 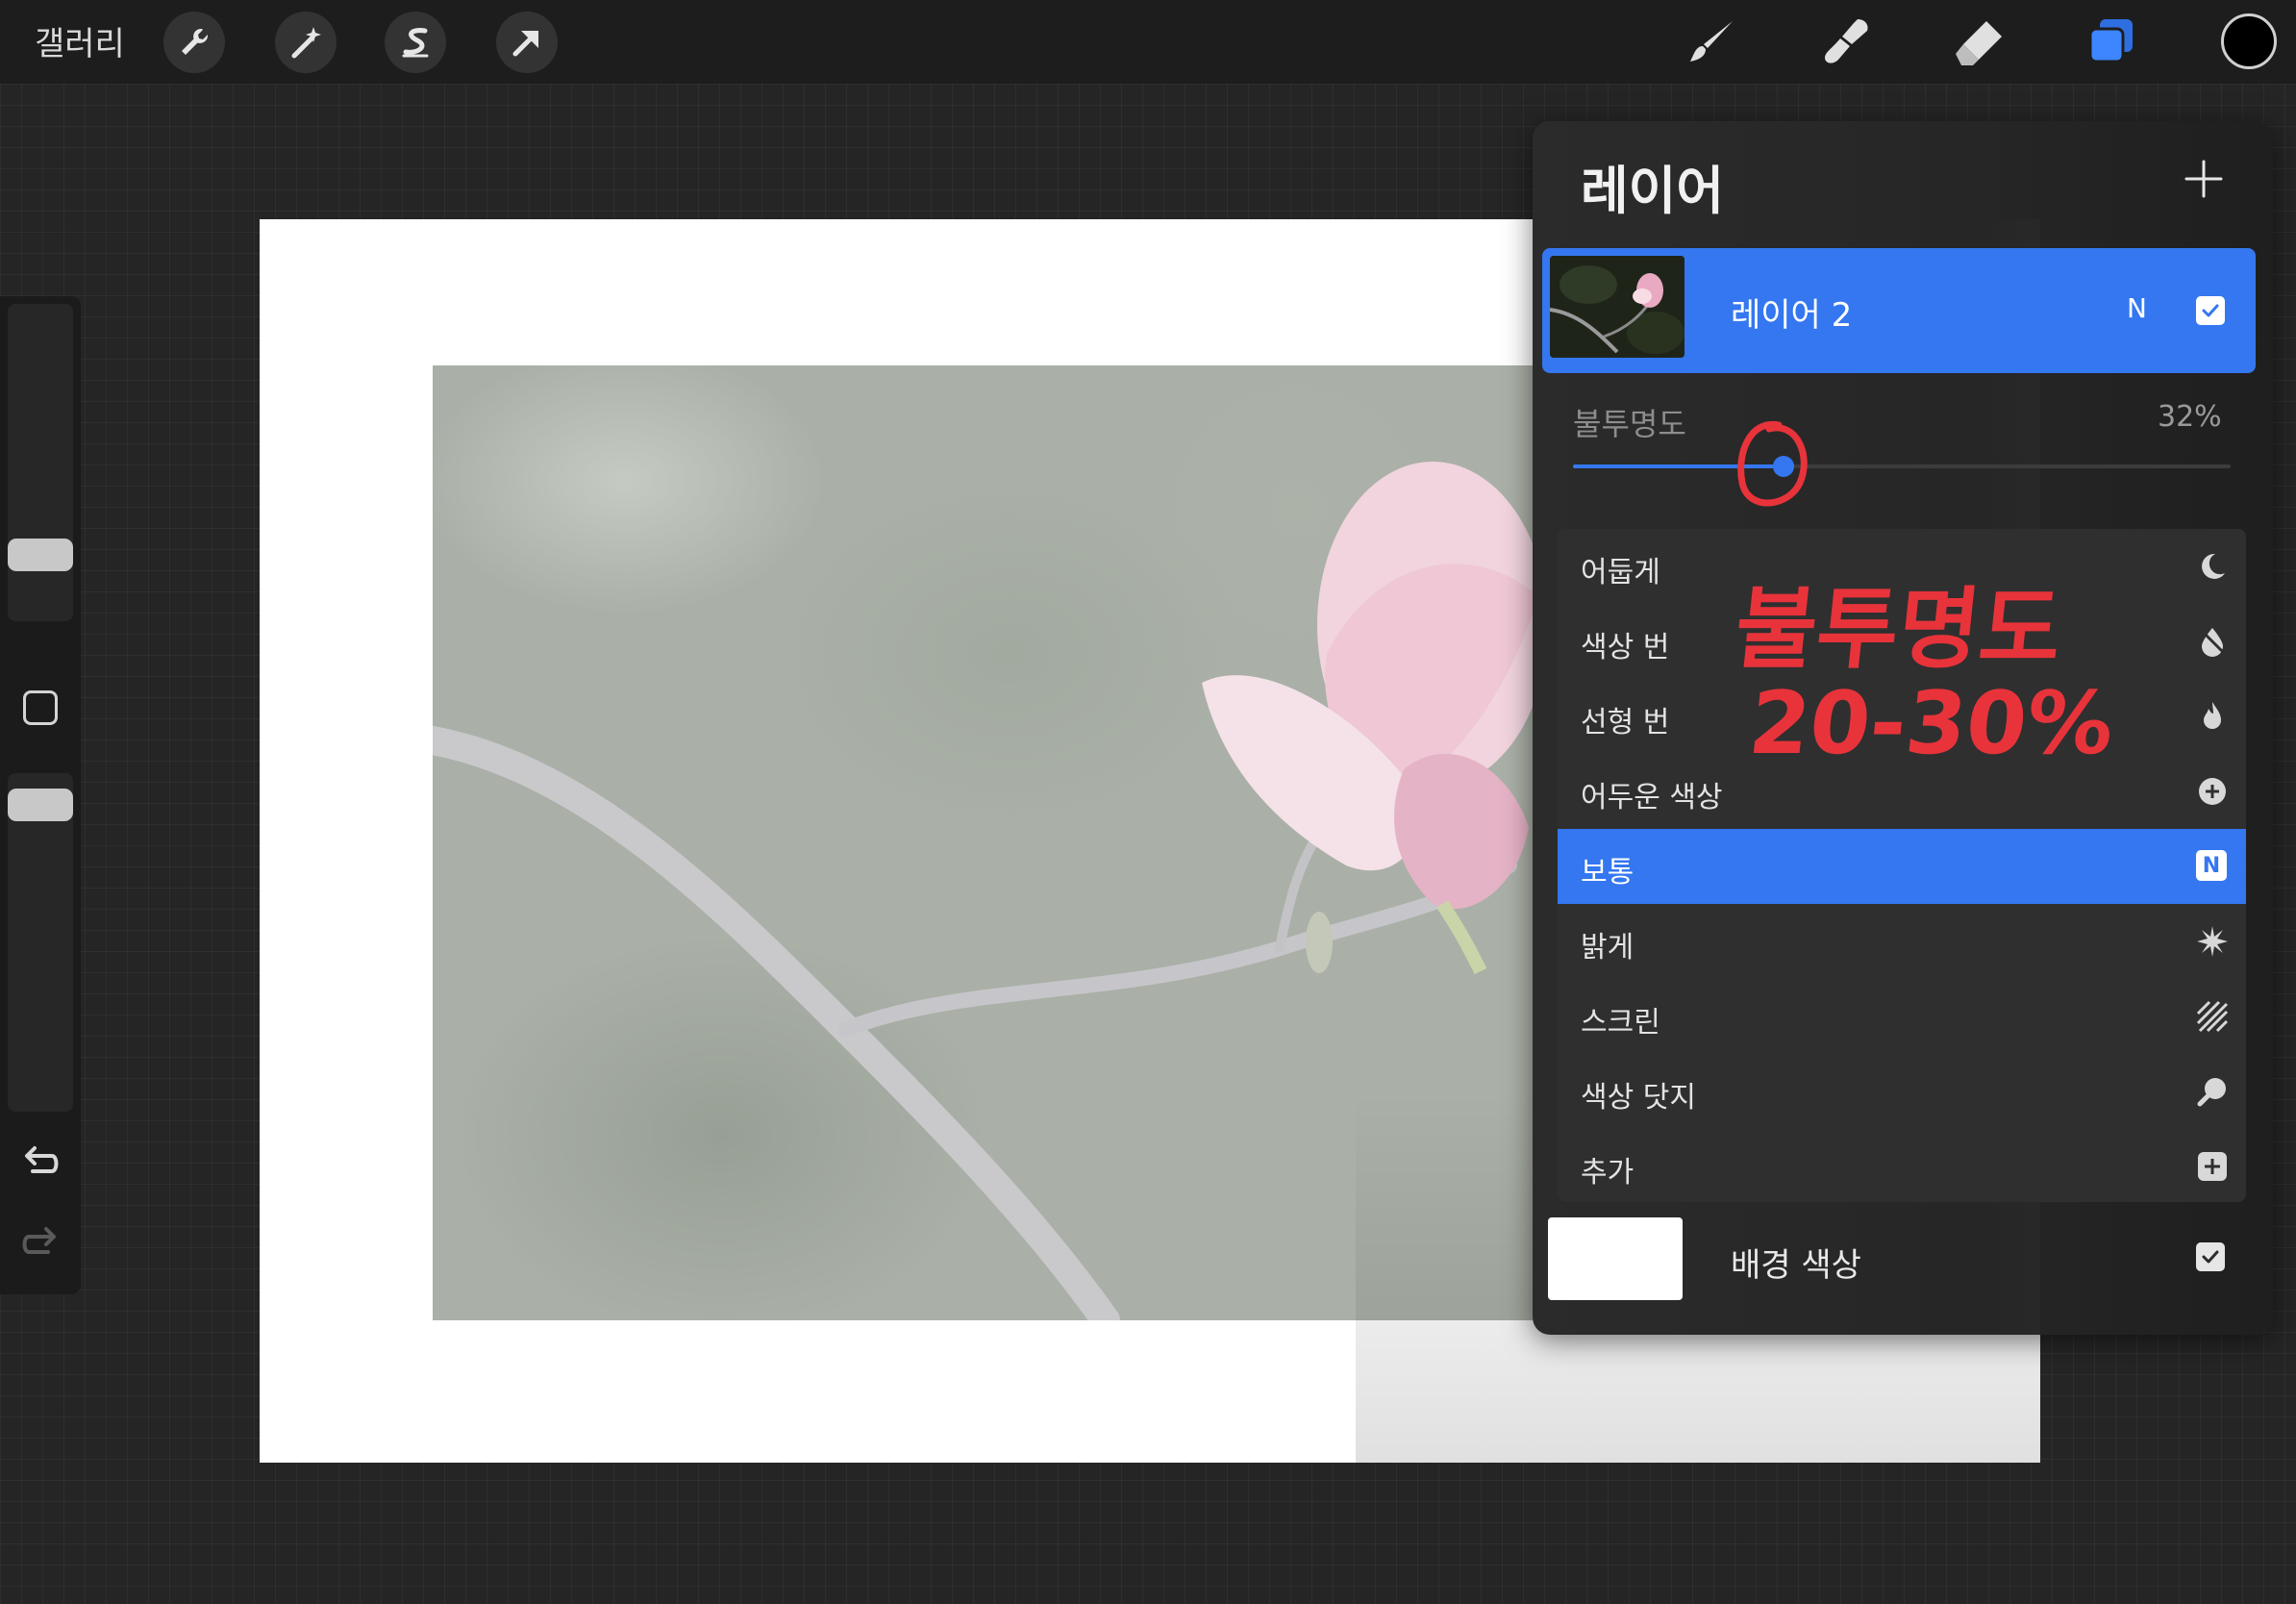 I want to click on blend-mode-normal: 보통 N, so click(x=1902, y=866).